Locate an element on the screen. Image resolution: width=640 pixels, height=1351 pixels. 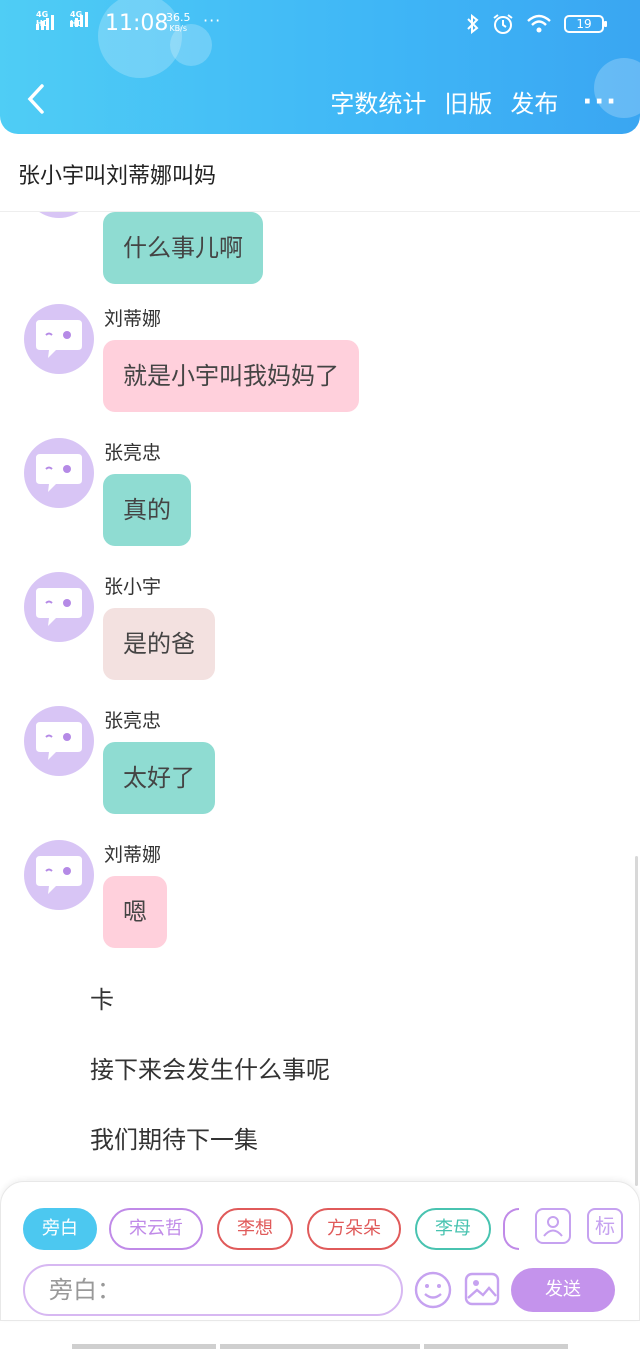
message-bubble: 嗯 is located at coordinates (135, 912).